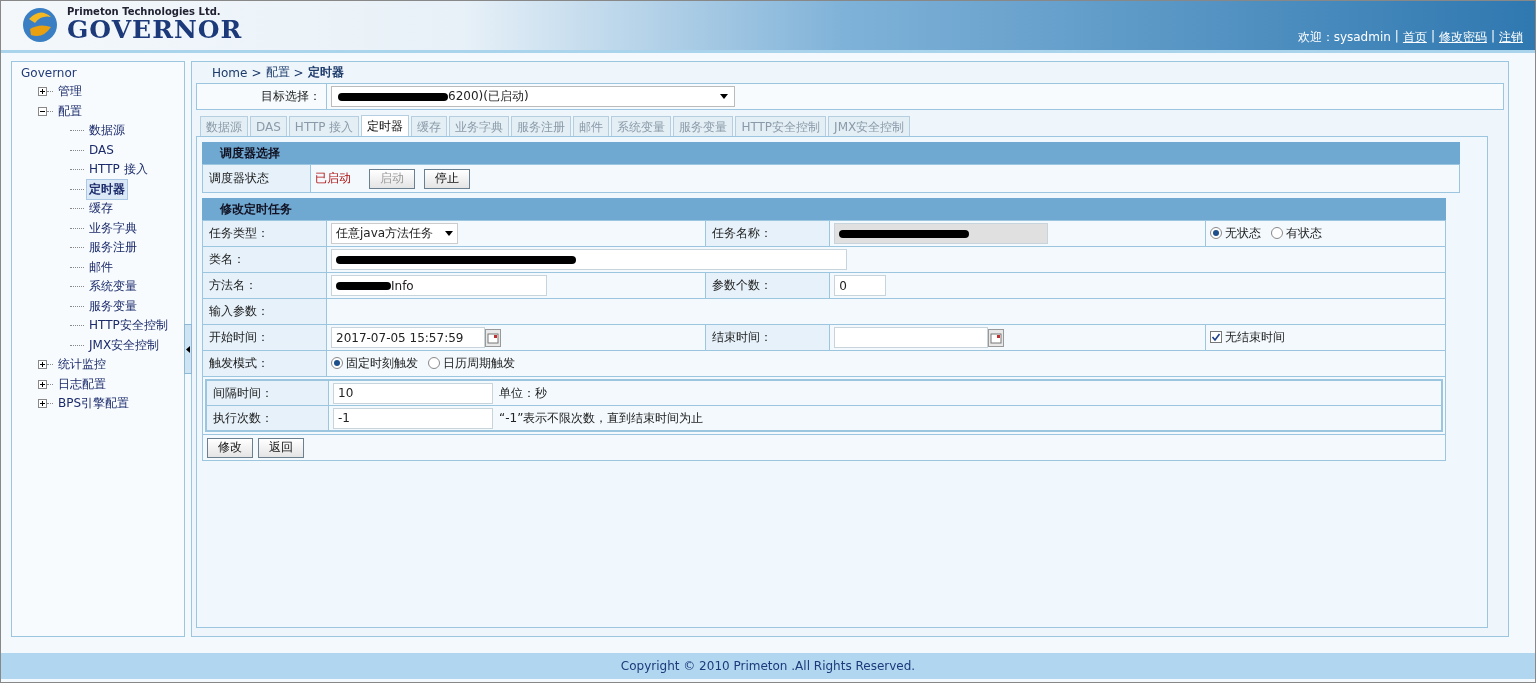 The height and width of the screenshot is (683, 1536). Describe the element at coordinates (42, 111) in the screenshot. I see `collapse-icon` at that location.